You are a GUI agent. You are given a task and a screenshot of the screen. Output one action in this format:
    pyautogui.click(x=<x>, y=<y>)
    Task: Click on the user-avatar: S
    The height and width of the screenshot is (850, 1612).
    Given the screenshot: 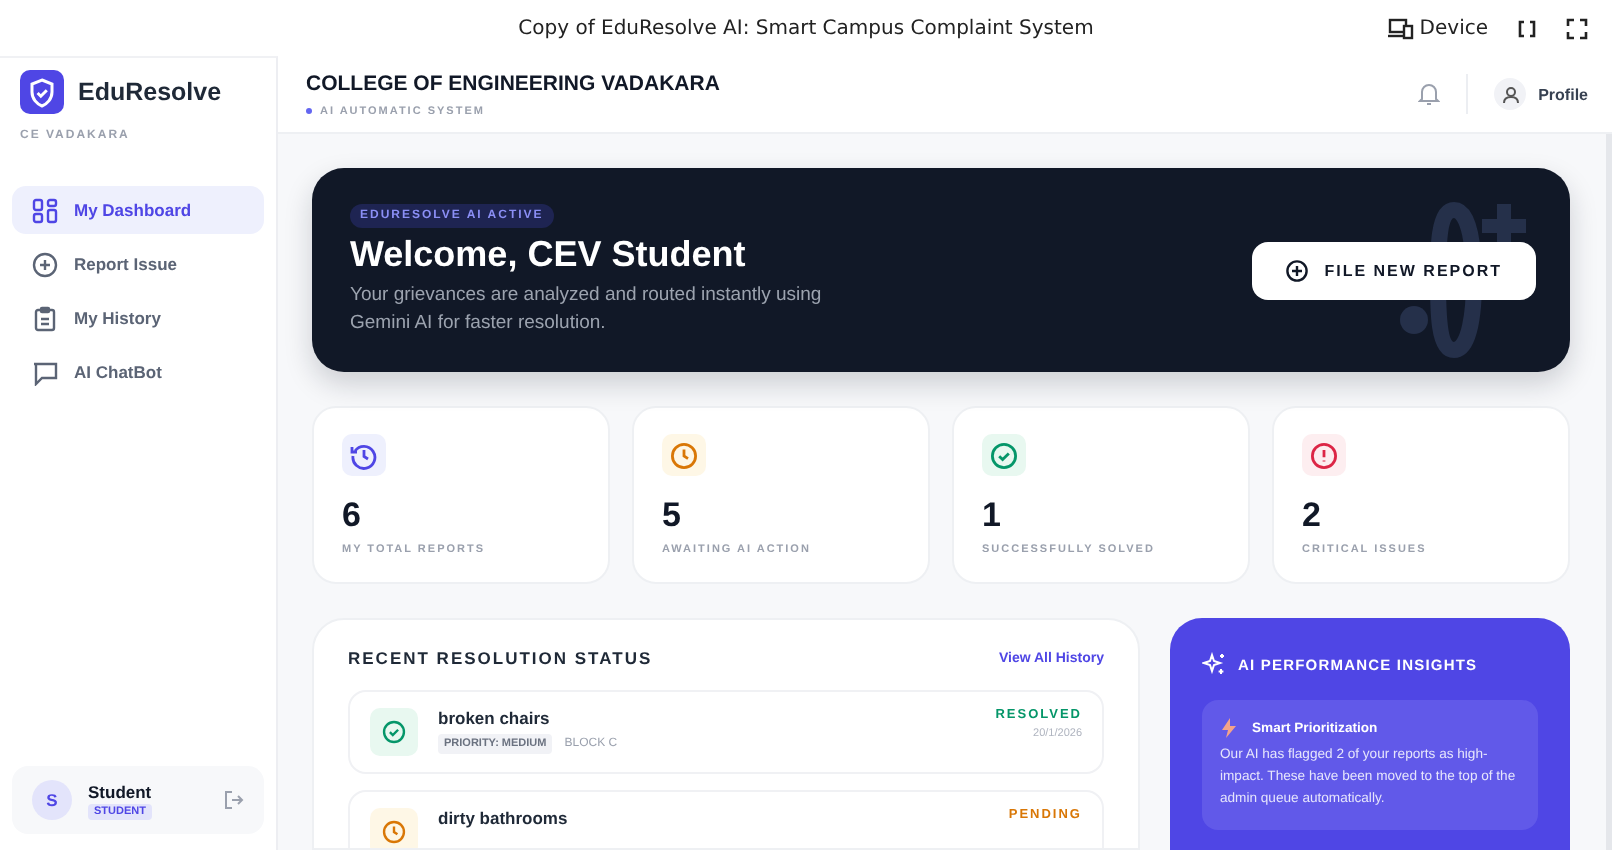 What is the action you would take?
    pyautogui.click(x=52, y=800)
    